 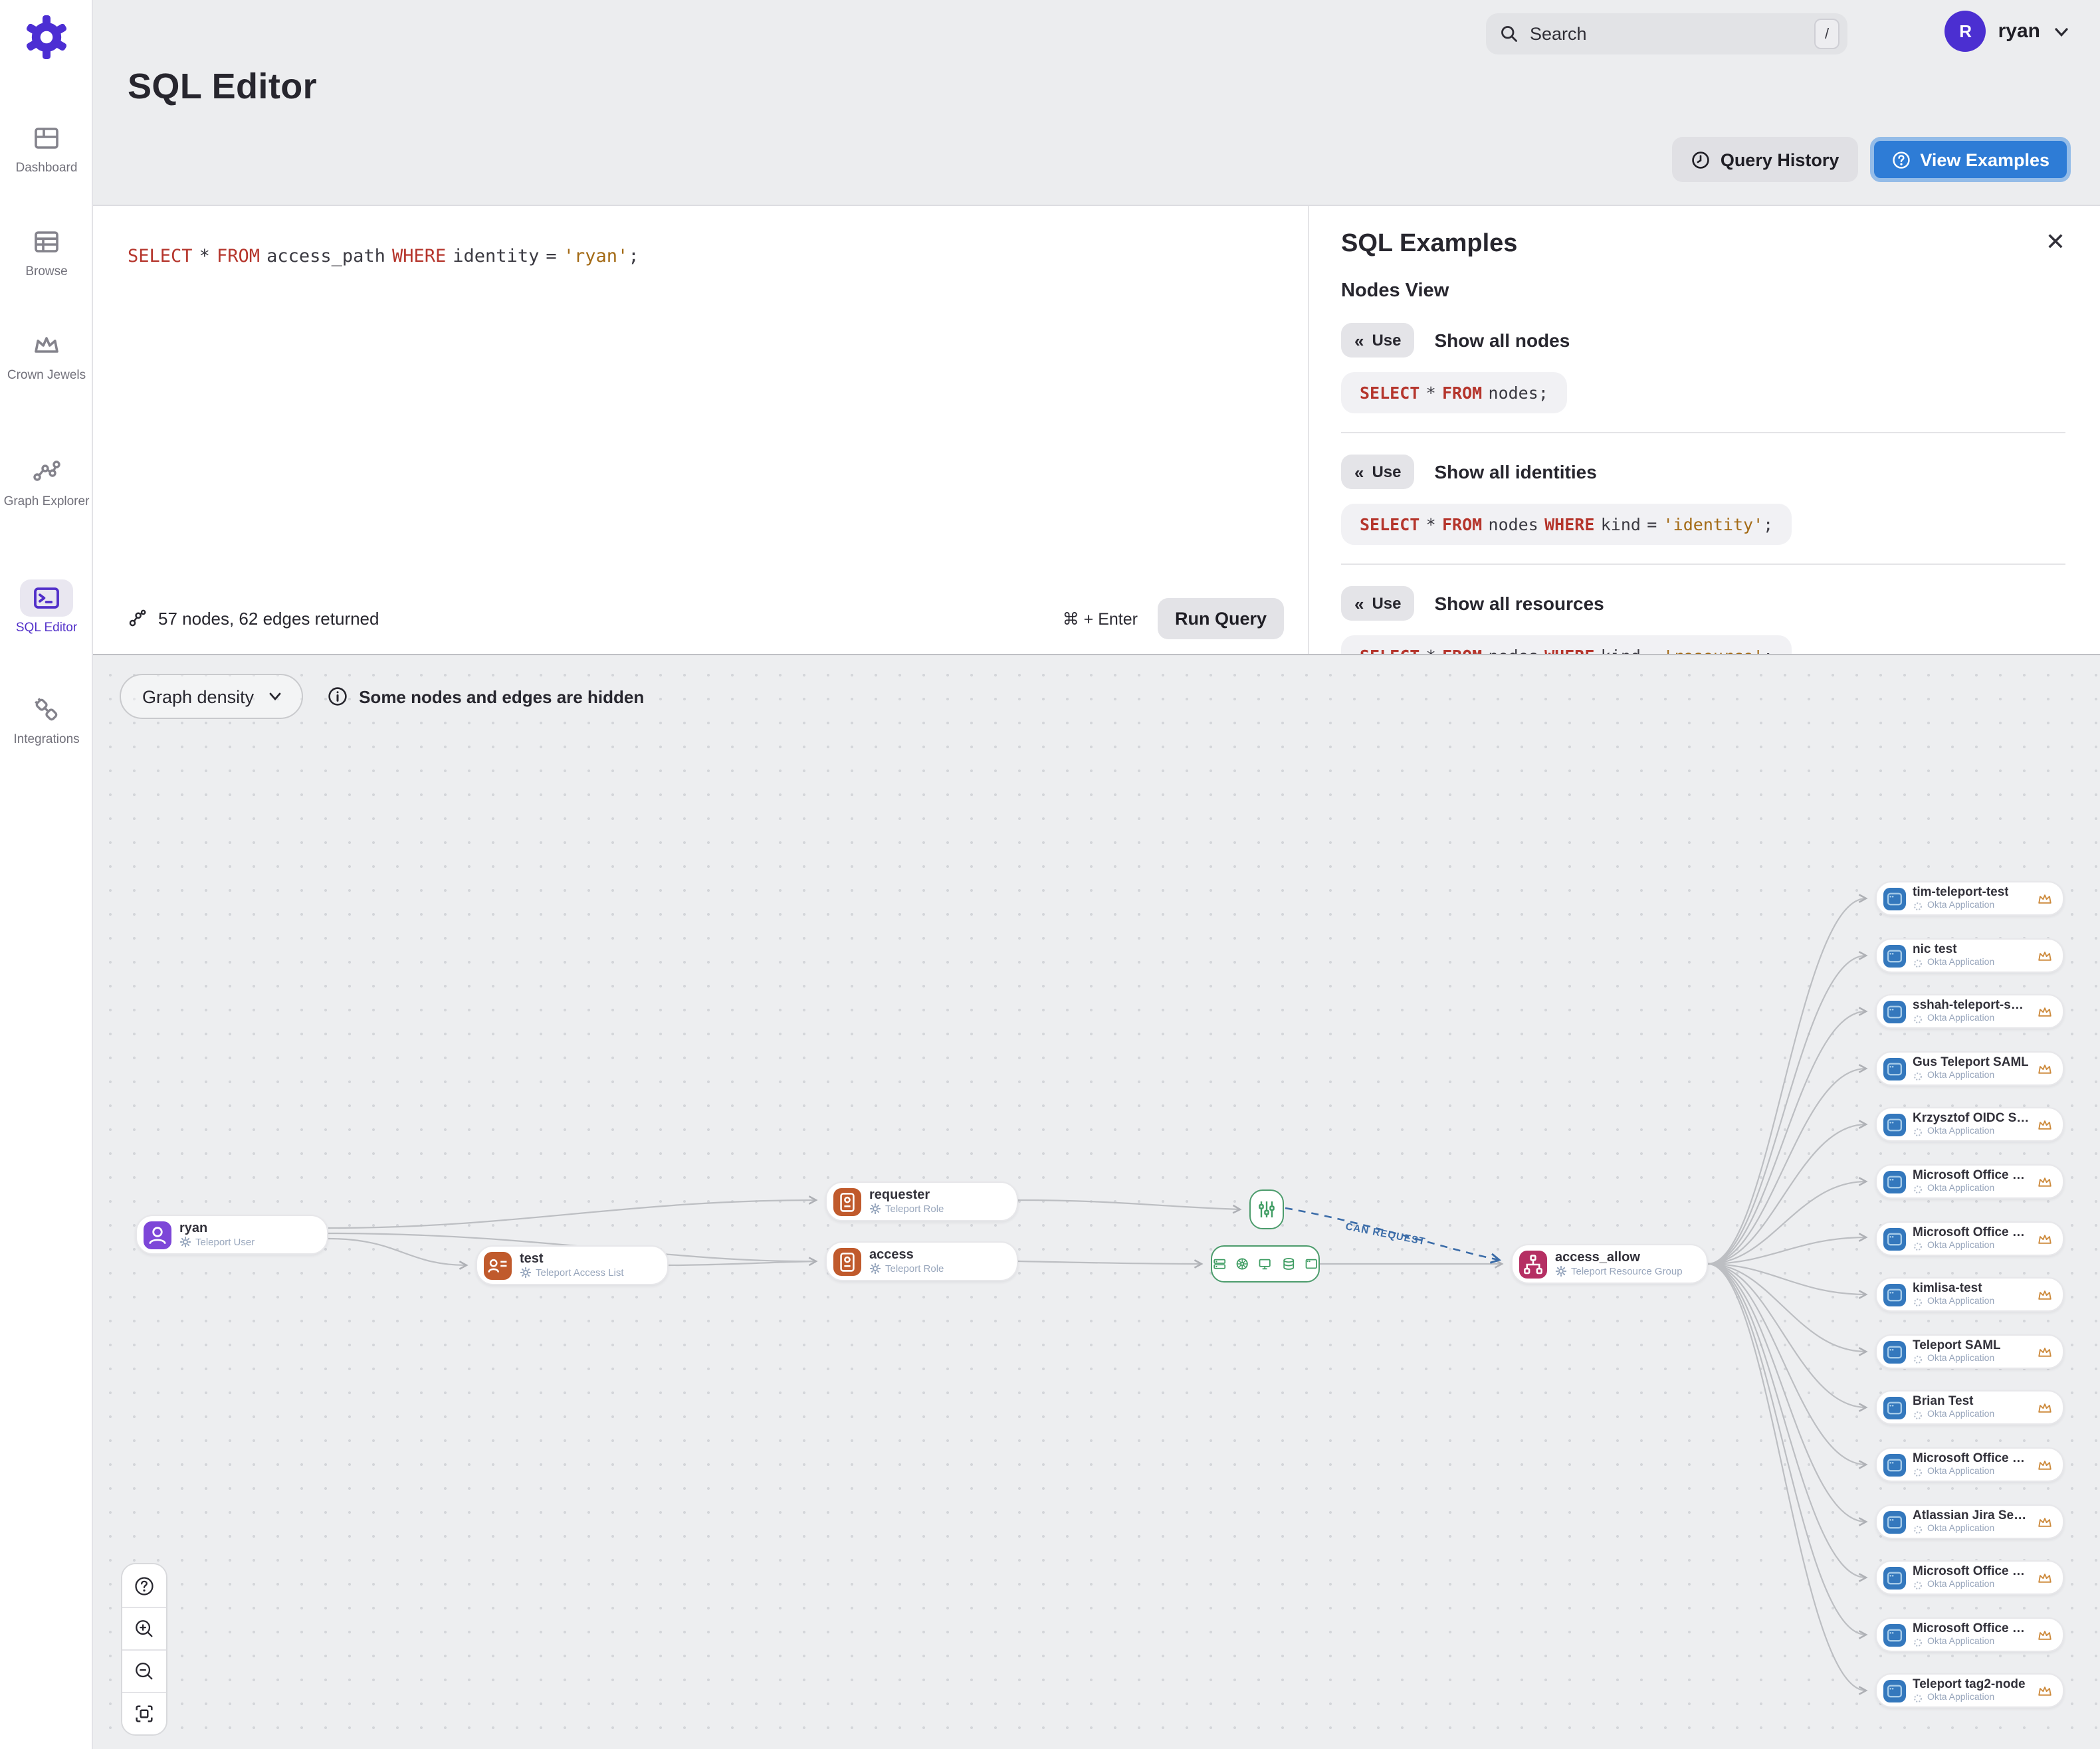 What do you see at coordinates (144, 1713) in the screenshot?
I see `fit-view-button` at bounding box center [144, 1713].